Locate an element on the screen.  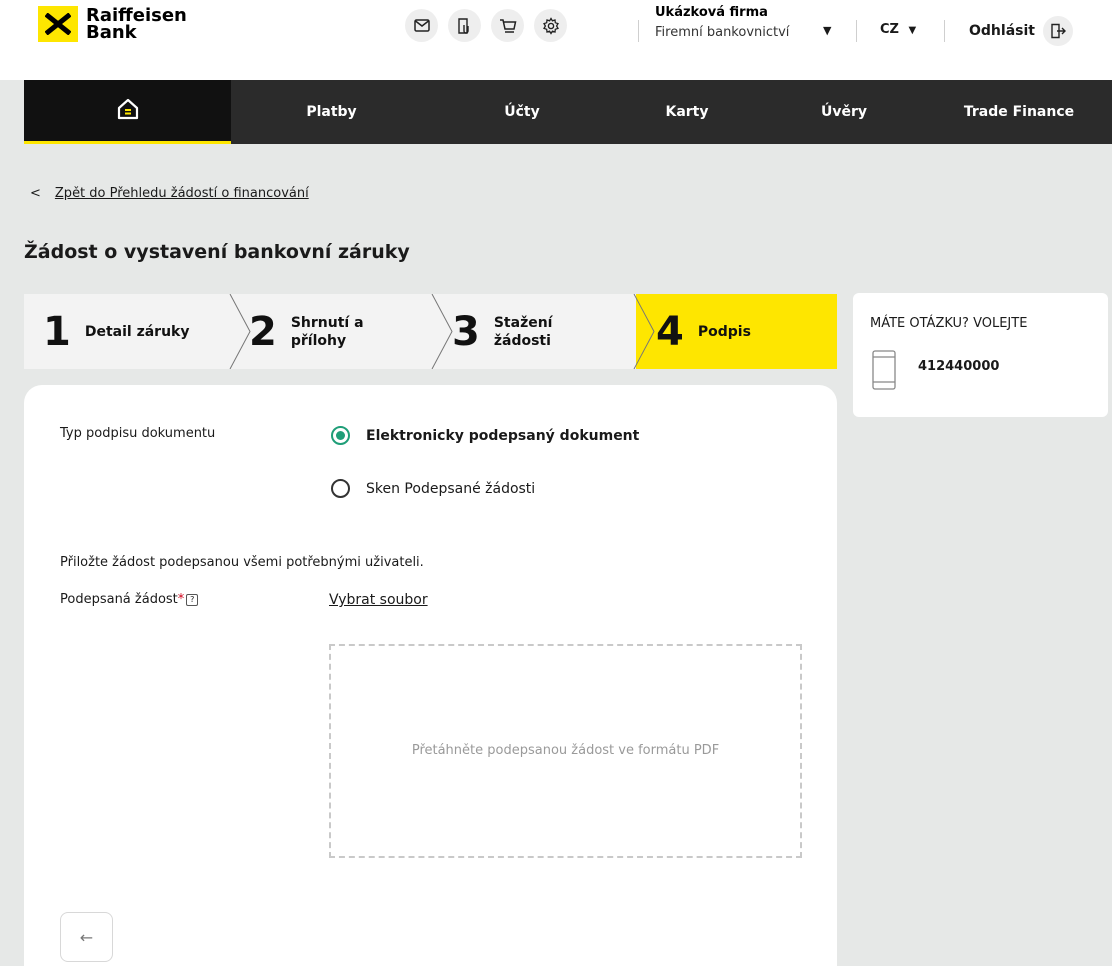
cart-icon is located at coordinates (507, 25).